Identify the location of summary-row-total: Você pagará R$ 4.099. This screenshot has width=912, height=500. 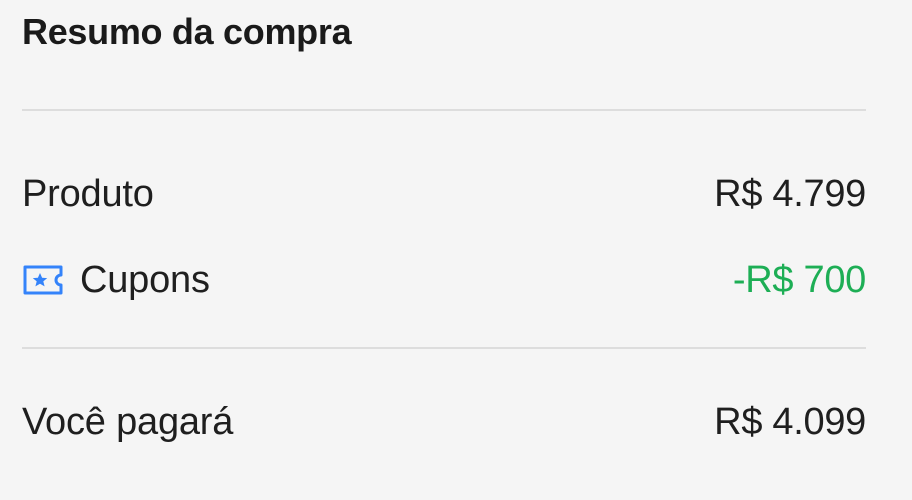
(444, 422).